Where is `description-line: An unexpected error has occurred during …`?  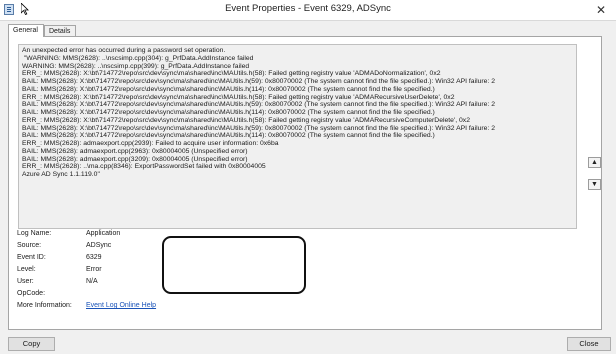 description-line: An unexpected error has occurred during … is located at coordinates (124, 50).